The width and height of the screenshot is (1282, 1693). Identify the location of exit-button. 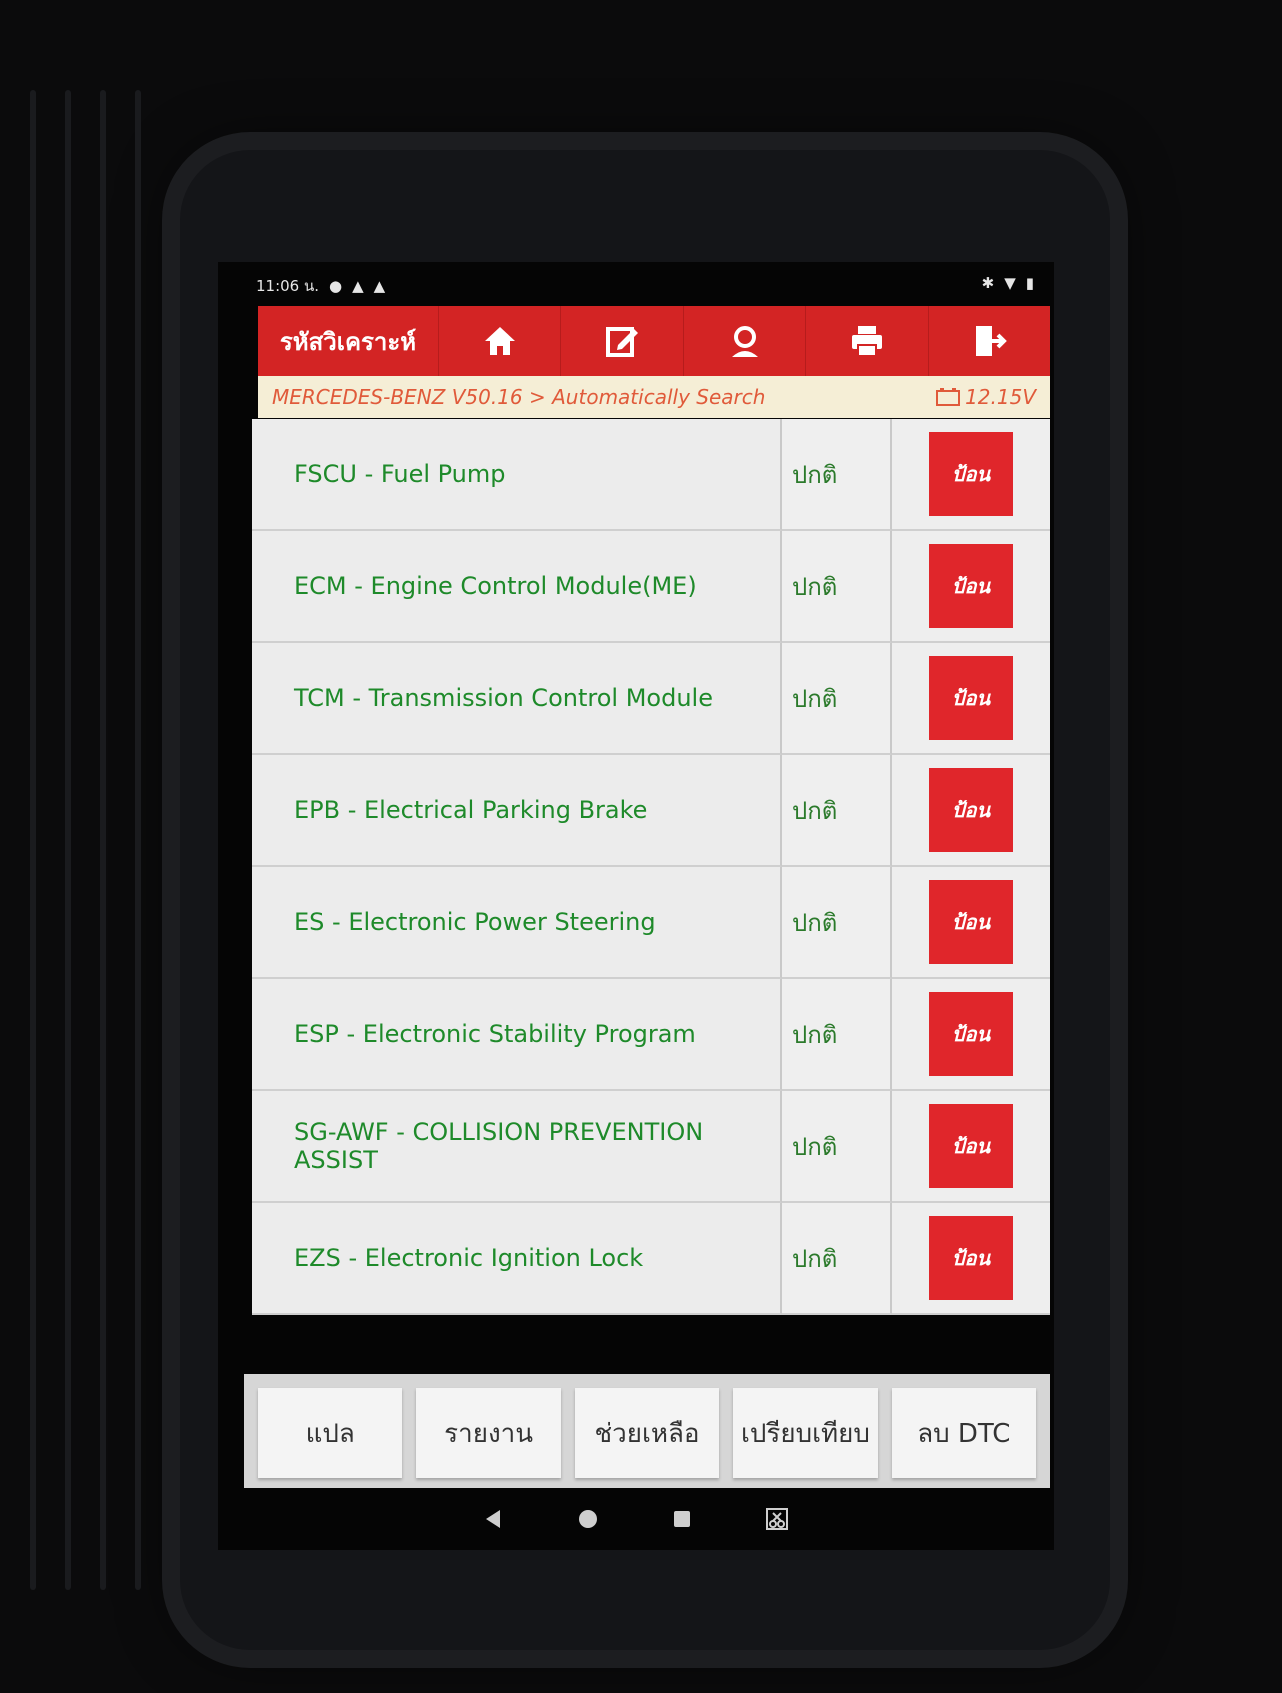
(988, 341).